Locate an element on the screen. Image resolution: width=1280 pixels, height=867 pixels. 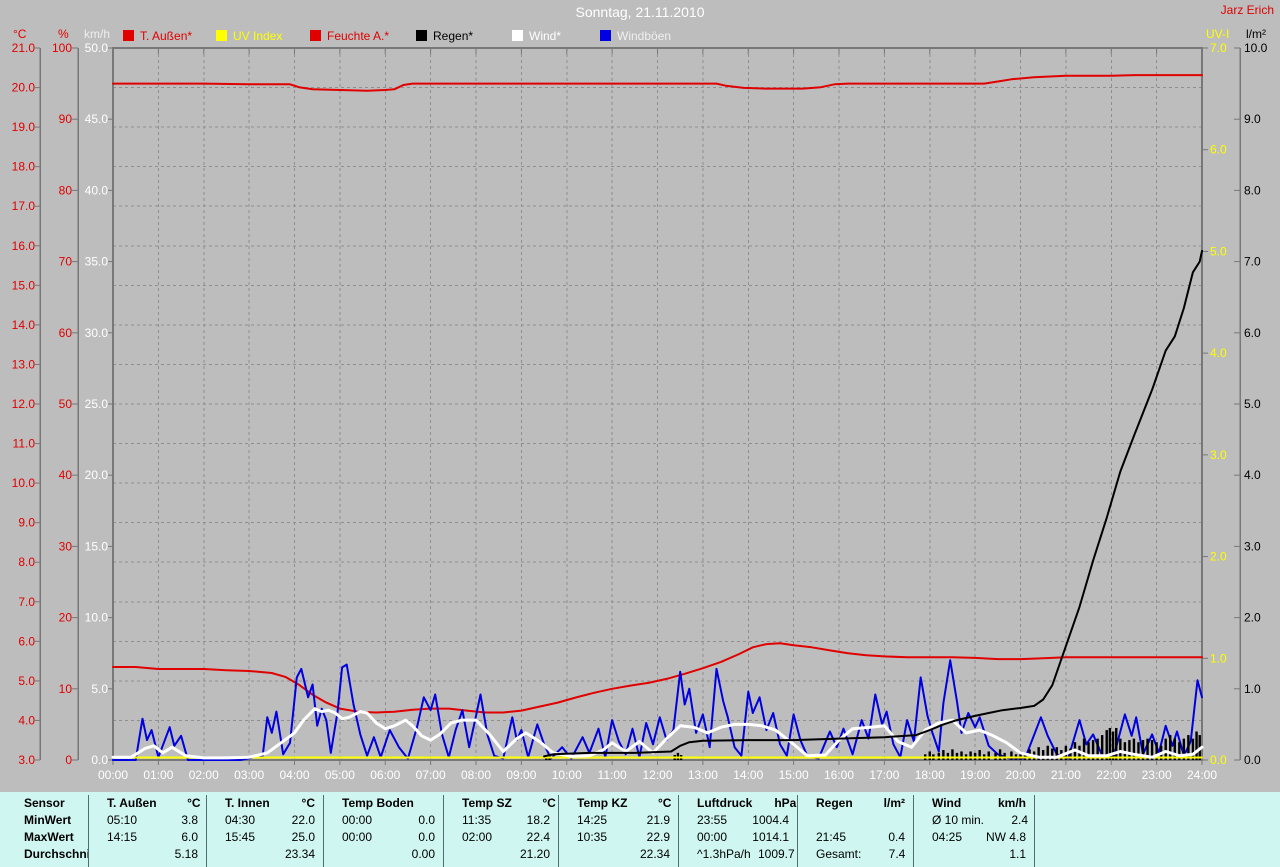
stats-col-regen: Regen l/m² 21:45 0.4 Gesamt: 7.4 is located at coordinates (855, 831).